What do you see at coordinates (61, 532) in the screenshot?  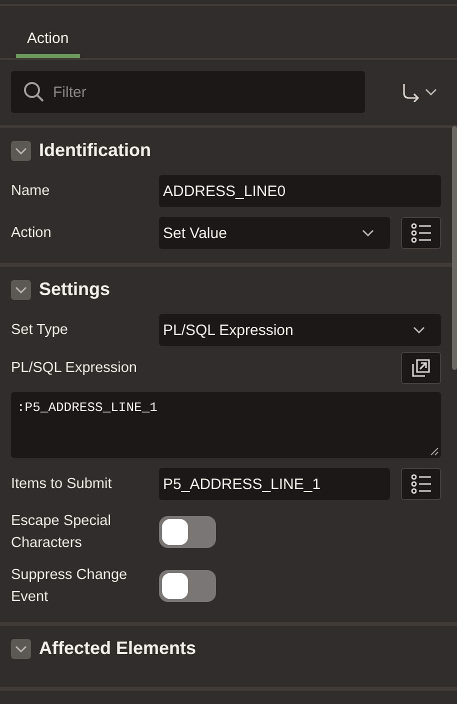 I see `field-label: Escape Special Characters` at bounding box center [61, 532].